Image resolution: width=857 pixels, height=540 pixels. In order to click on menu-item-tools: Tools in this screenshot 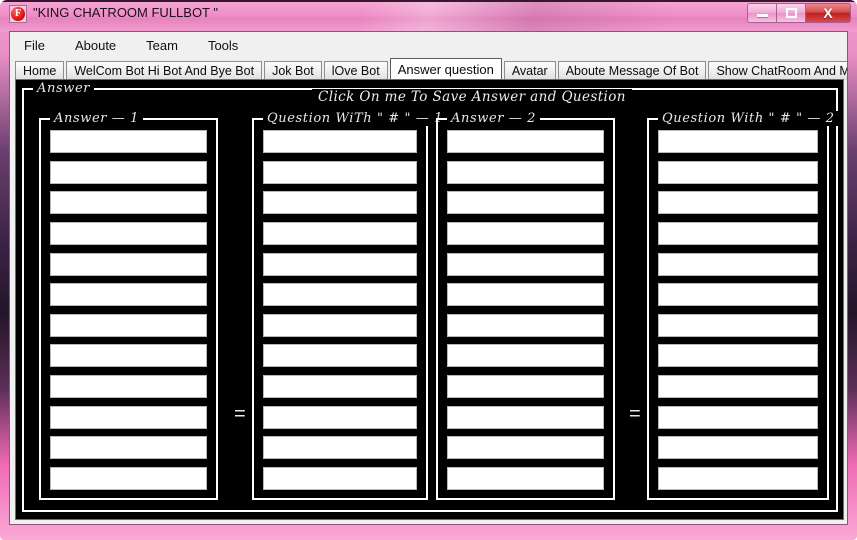, I will do `click(223, 45)`.